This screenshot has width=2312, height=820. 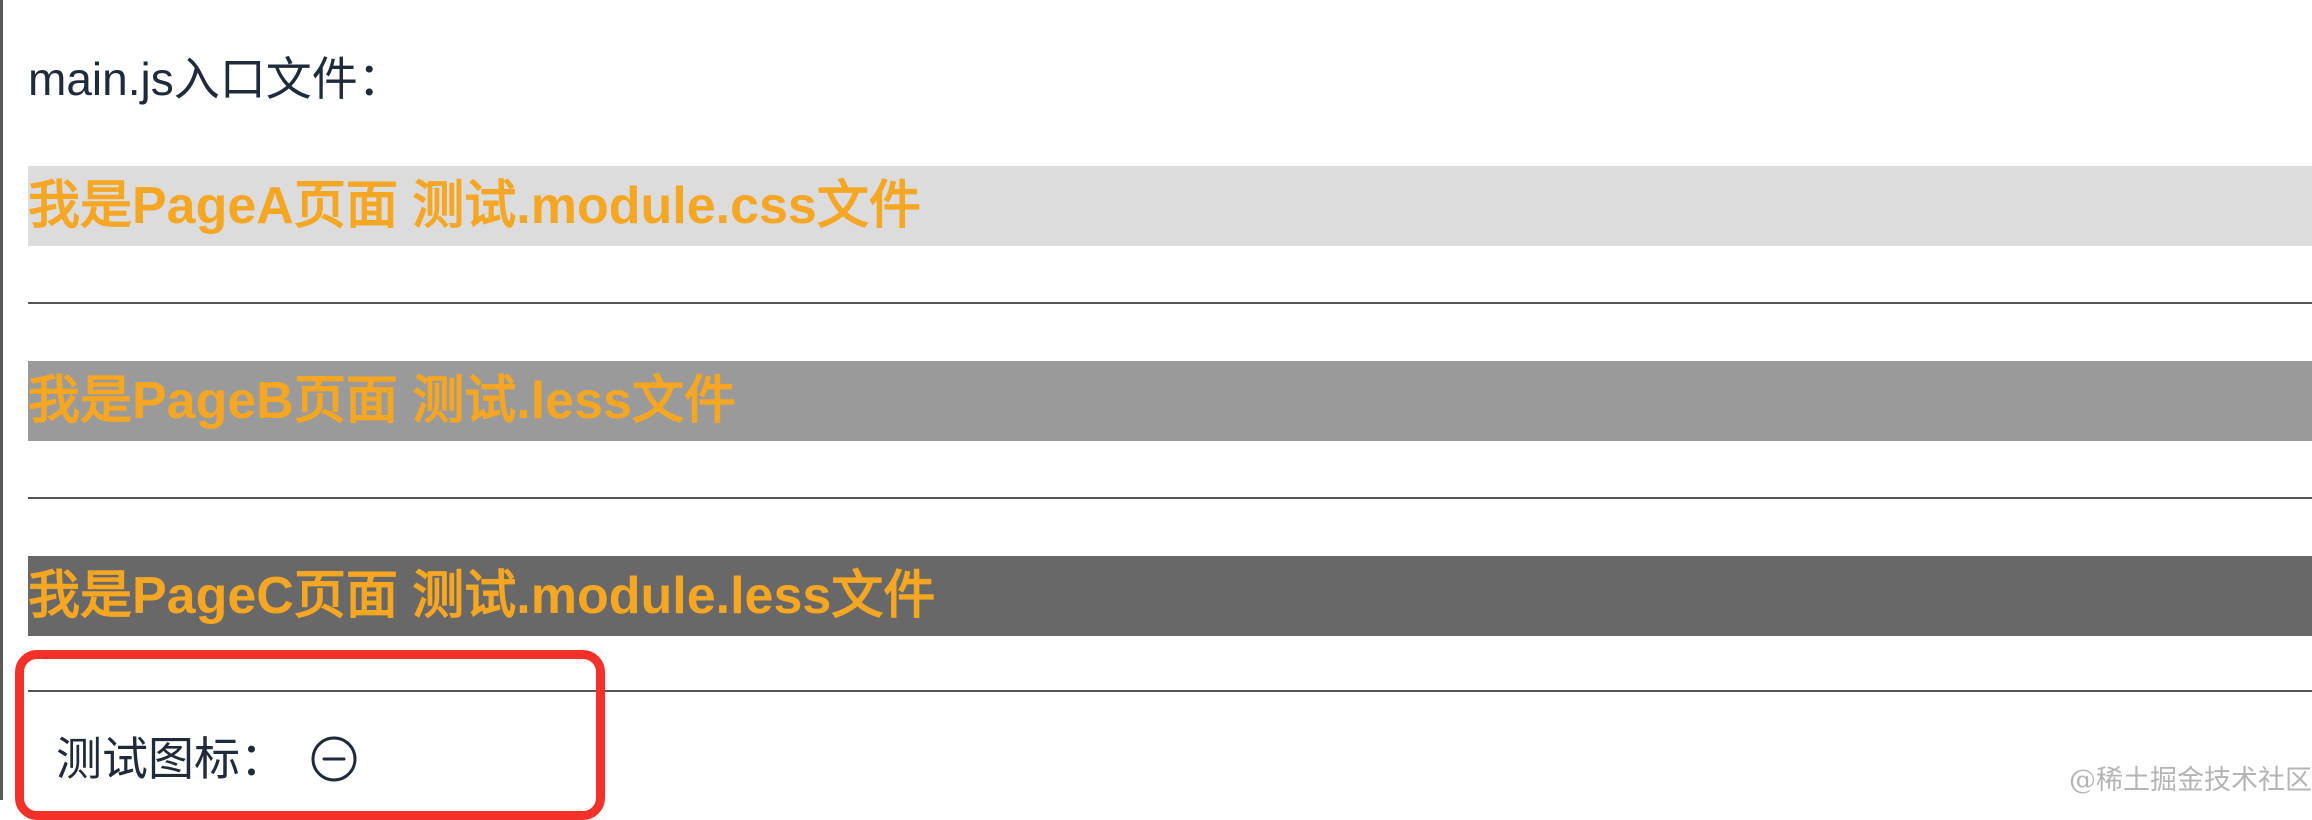 What do you see at coordinates (1170, 401) in the screenshot?
I see `page-b-section: 我是PageB页面 测试.less文件` at bounding box center [1170, 401].